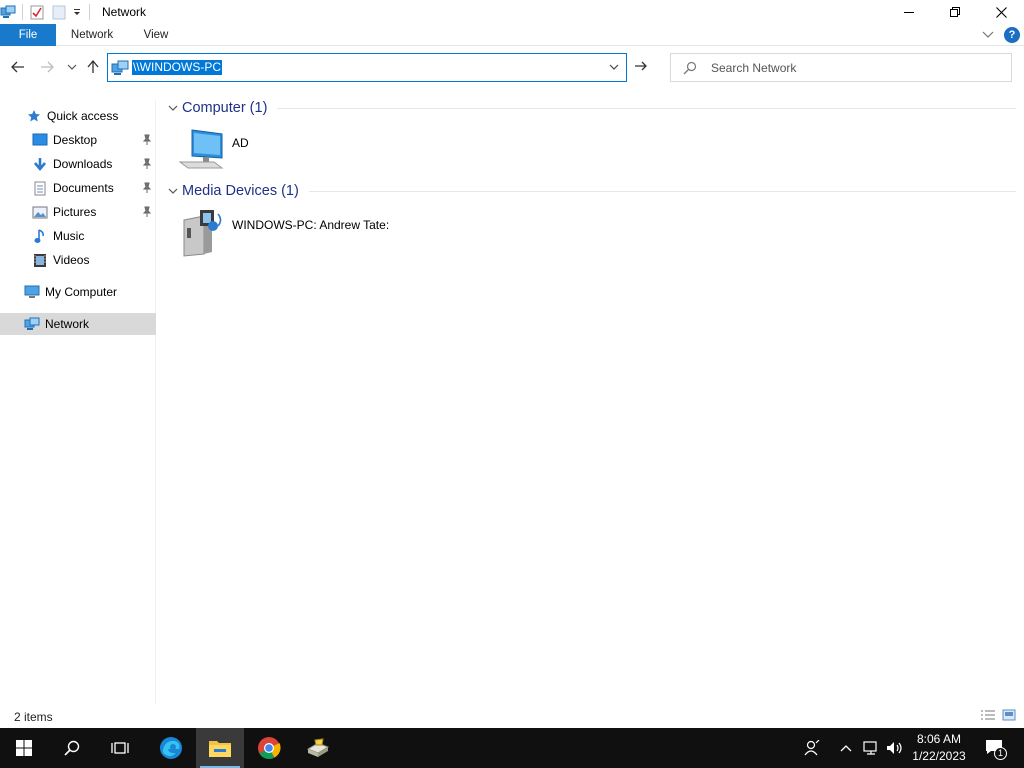  I want to click on pictures-icon, so click(40, 212).